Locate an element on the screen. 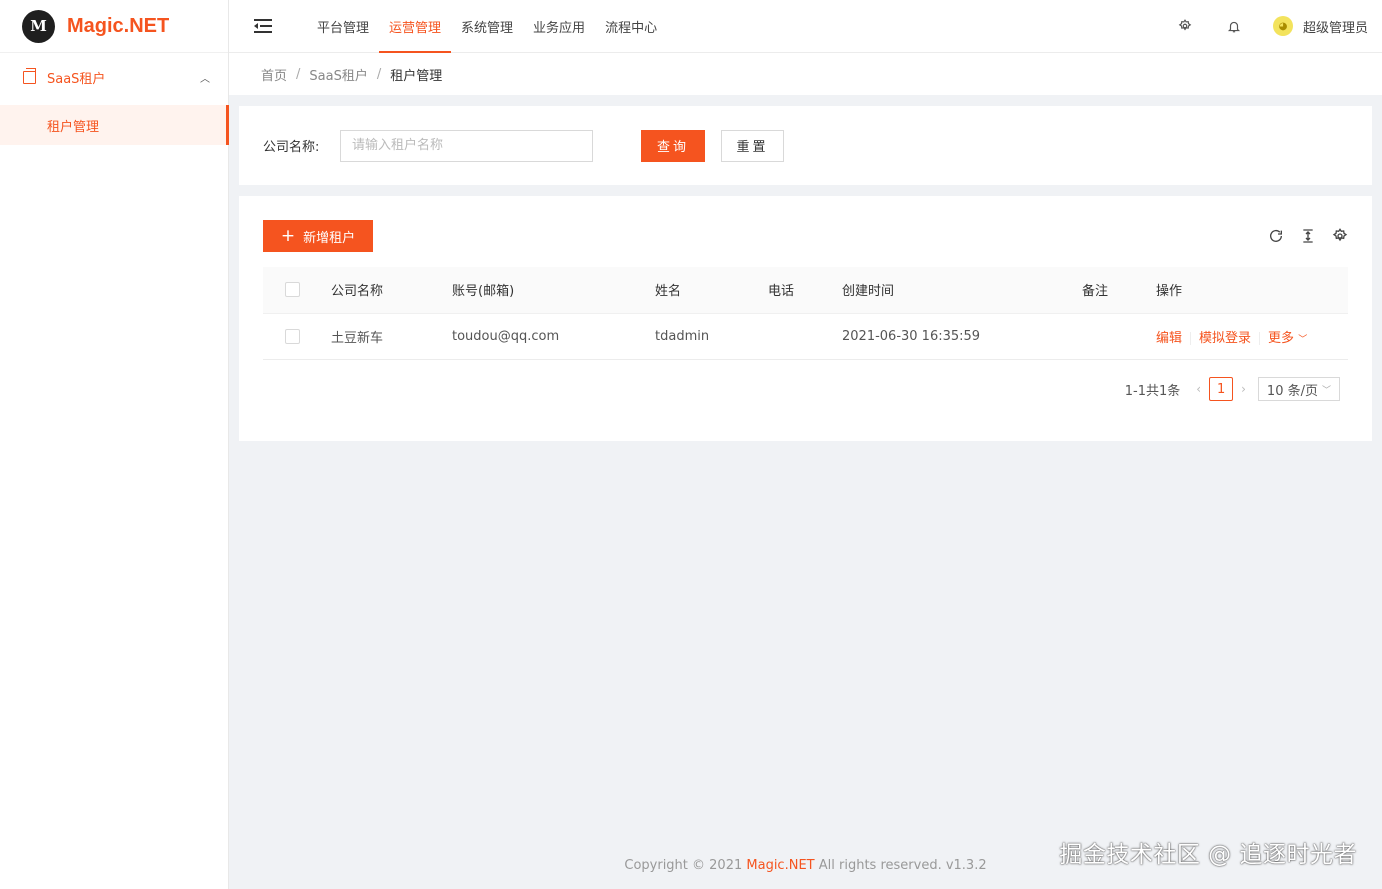 The width and height of the screenshot is (1382, 889). watermark: 掘金技术社区 @ 追逐时光者 is located at coordinates (1208, 855).